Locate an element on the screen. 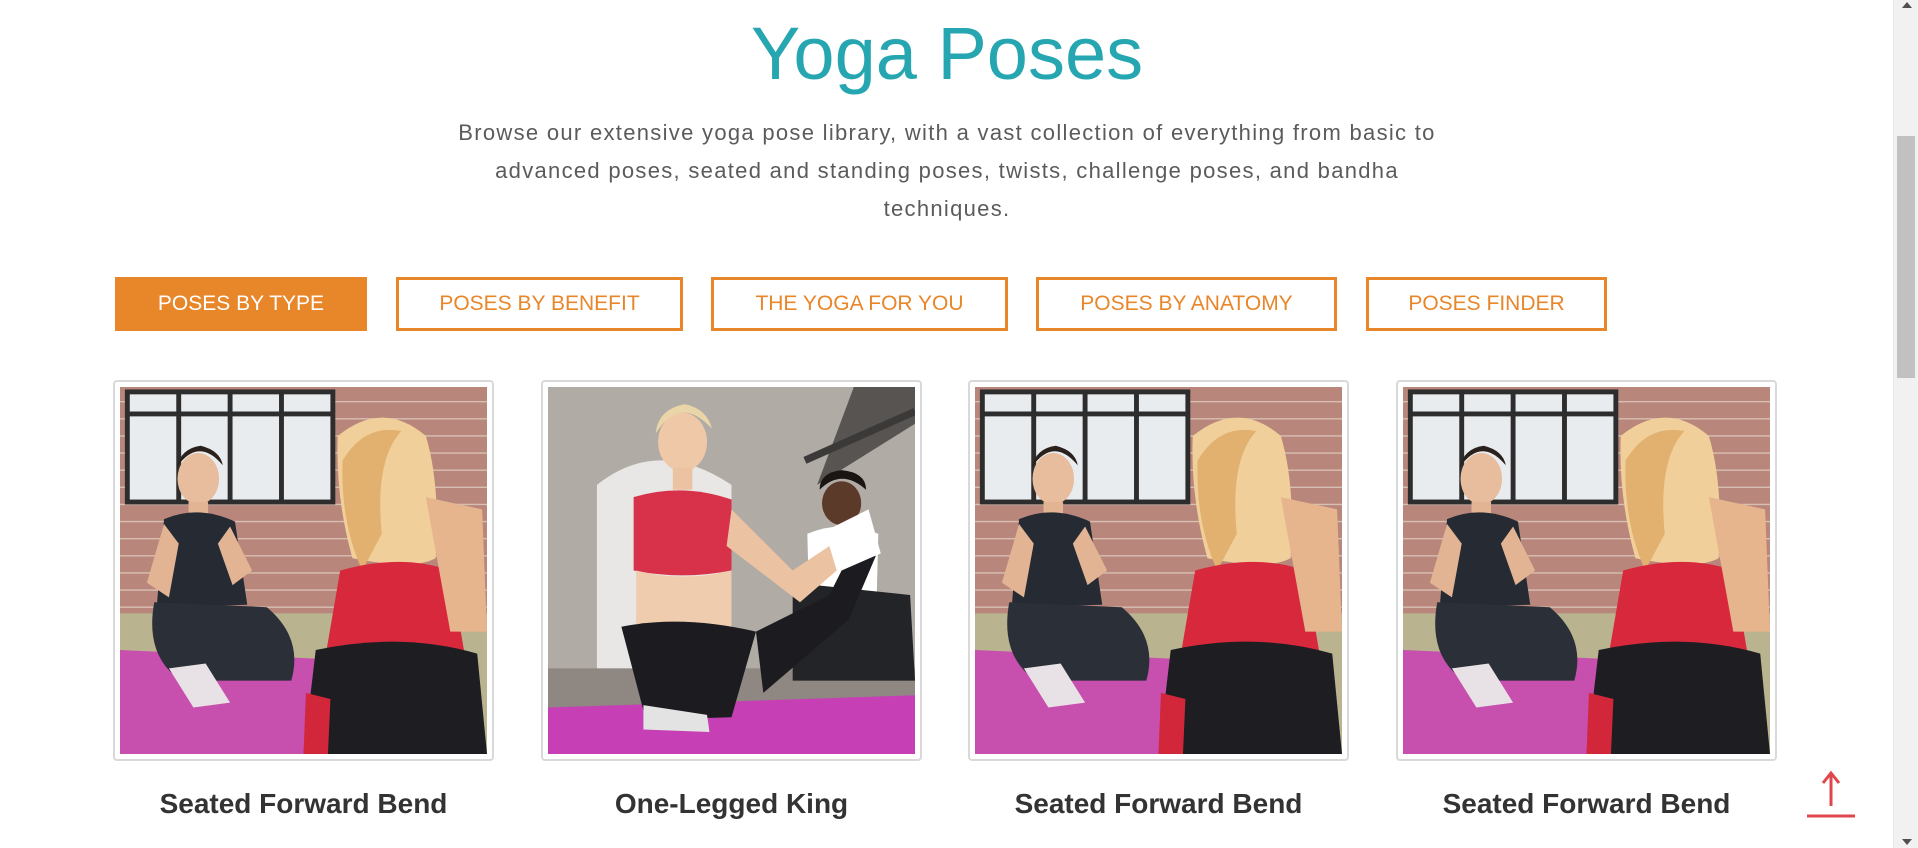 The image size is (1918, 848). back-to-top-button is located at coordinates (1831, 796).